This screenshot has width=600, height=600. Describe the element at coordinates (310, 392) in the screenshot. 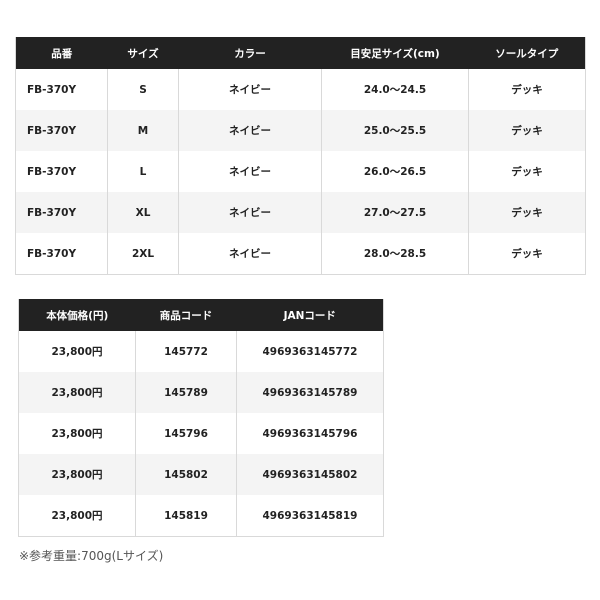

I see `cell-jan-code: 4969363145789` at that location.